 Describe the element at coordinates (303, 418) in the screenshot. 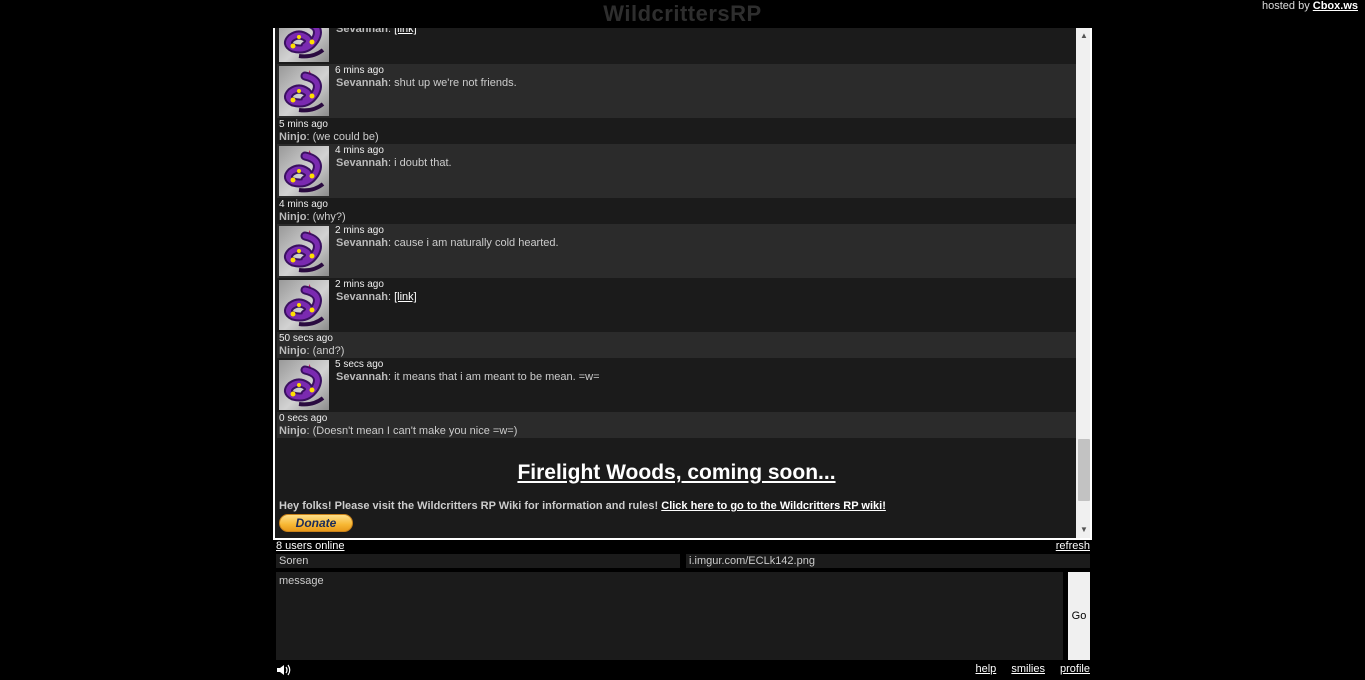

I see `message-time: 0 secs ago` at that location.